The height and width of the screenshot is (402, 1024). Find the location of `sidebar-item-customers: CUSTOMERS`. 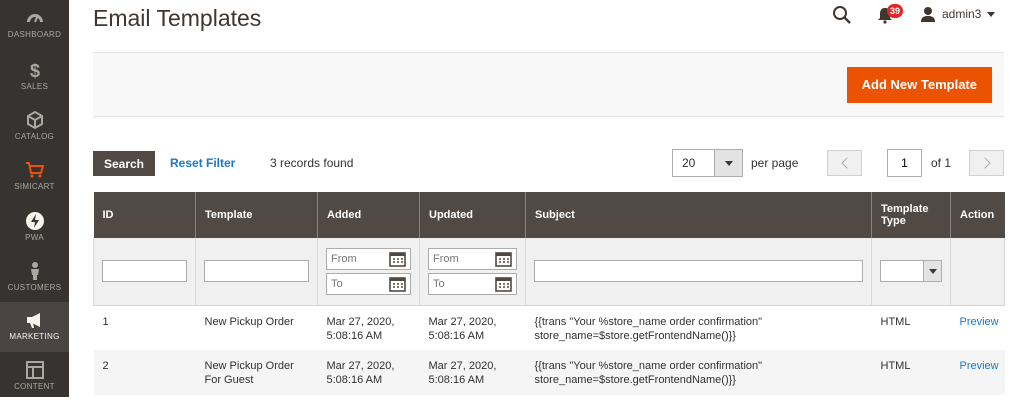

sidebar-item-customers: CUSTOMERS is located at coordinates (34, 278).